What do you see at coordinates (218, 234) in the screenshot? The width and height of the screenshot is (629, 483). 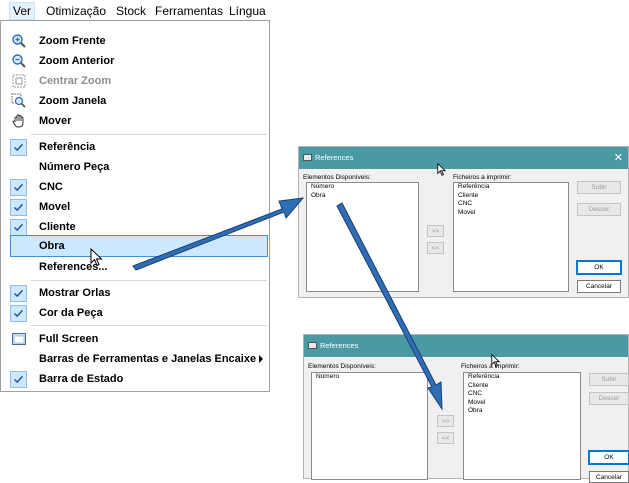 I see `arrow-menu-to-dialog` at bounding box center [218, 234].